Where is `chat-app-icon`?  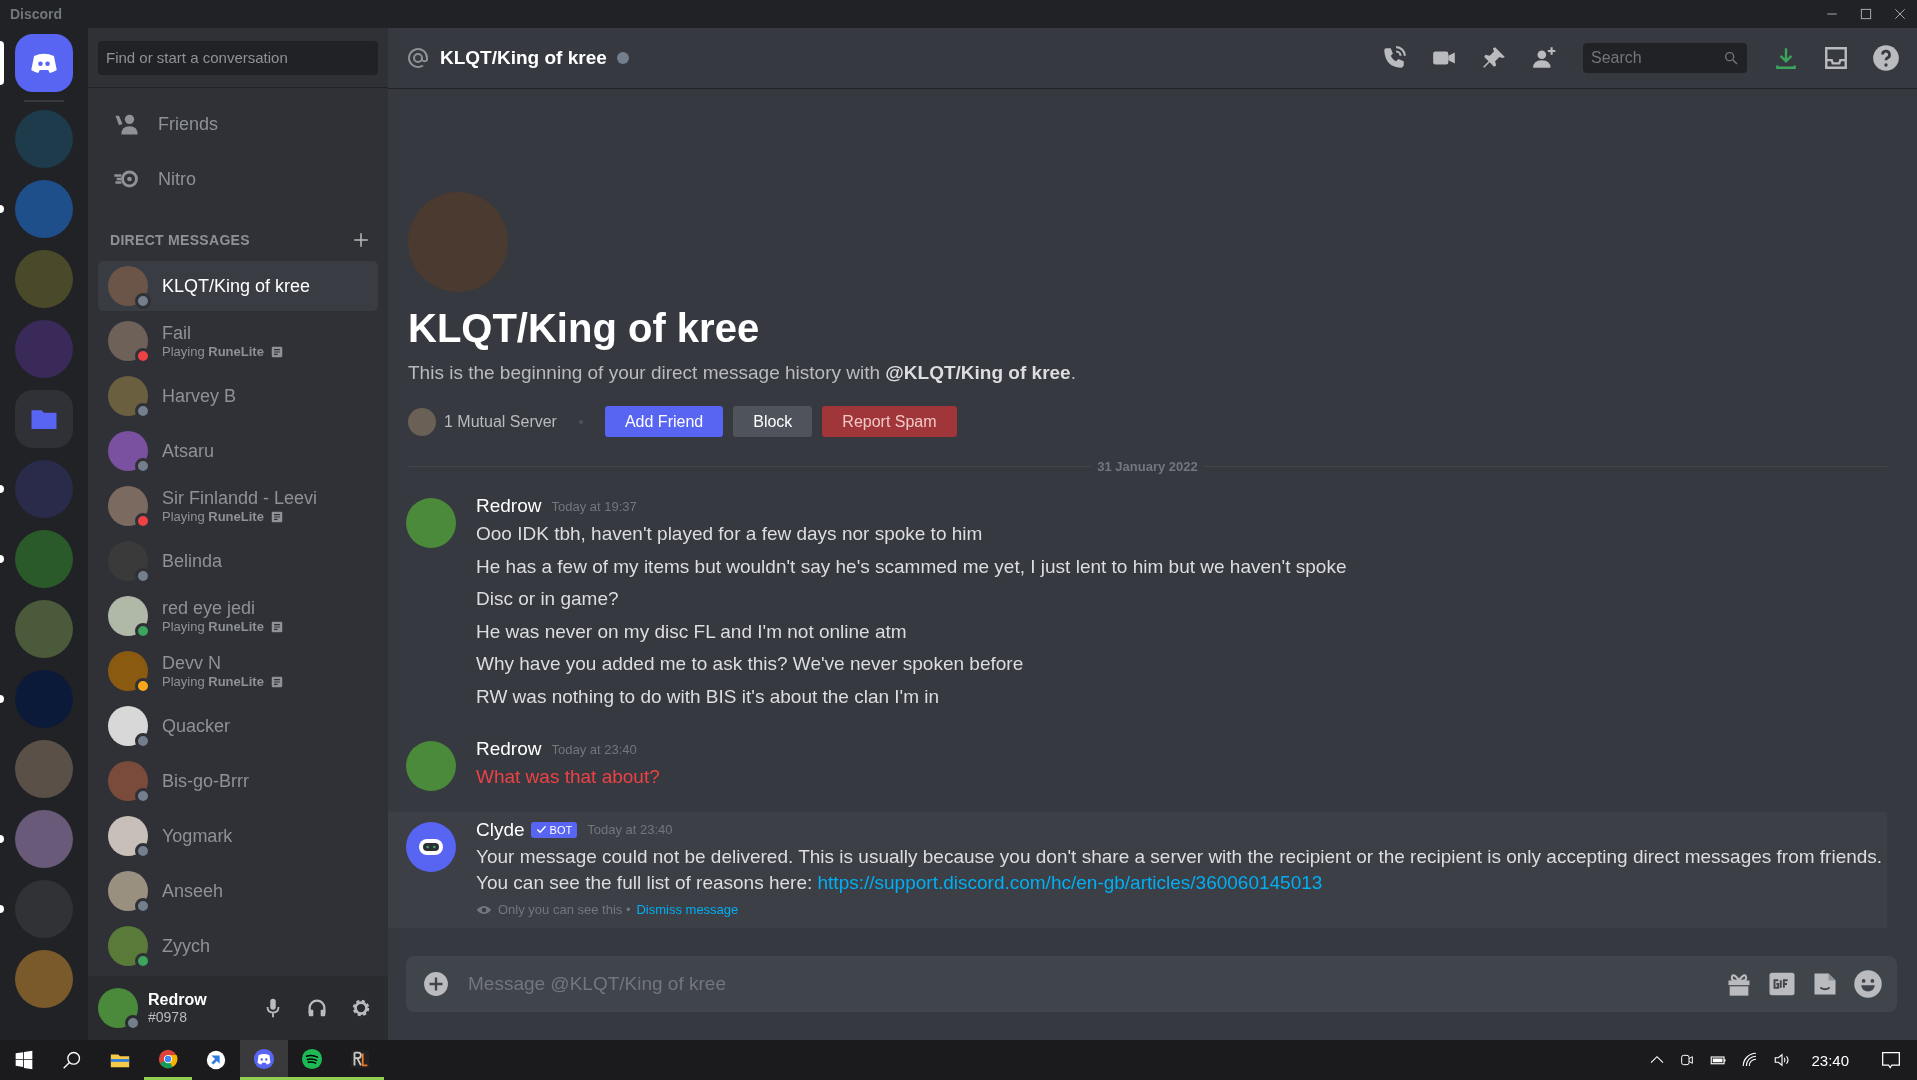 chat-app-icon is located at coordinates (264, 1058).